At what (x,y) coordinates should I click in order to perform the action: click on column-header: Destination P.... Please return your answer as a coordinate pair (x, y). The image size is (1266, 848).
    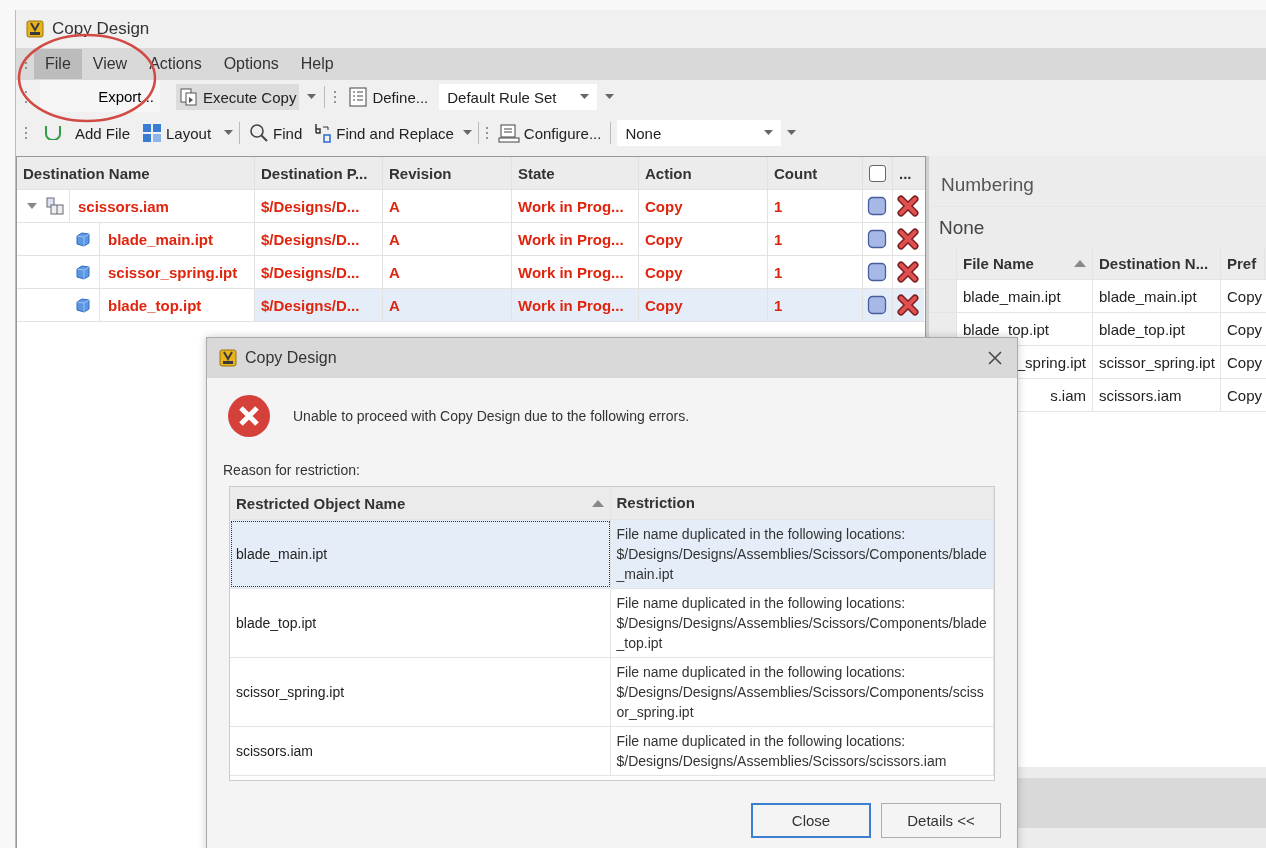
    Looking at the image, I should click on (319, 173).